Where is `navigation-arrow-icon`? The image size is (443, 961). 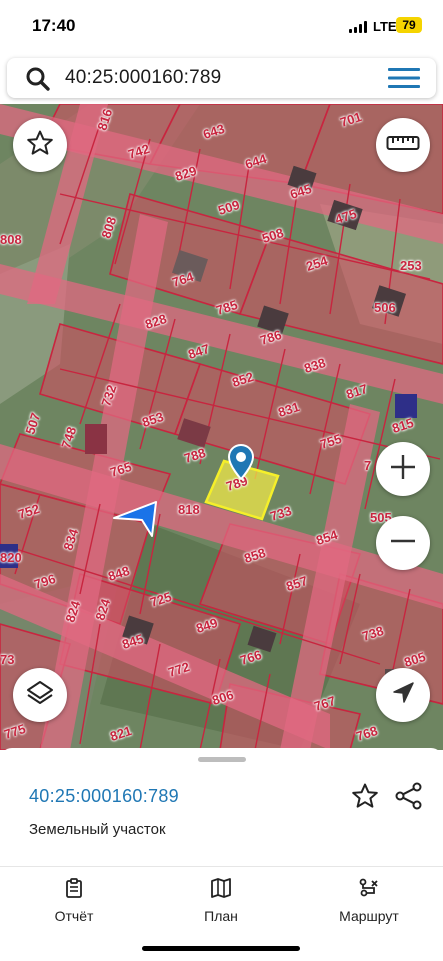
navigation-arrow-icon is located at coordinates (403, 695).